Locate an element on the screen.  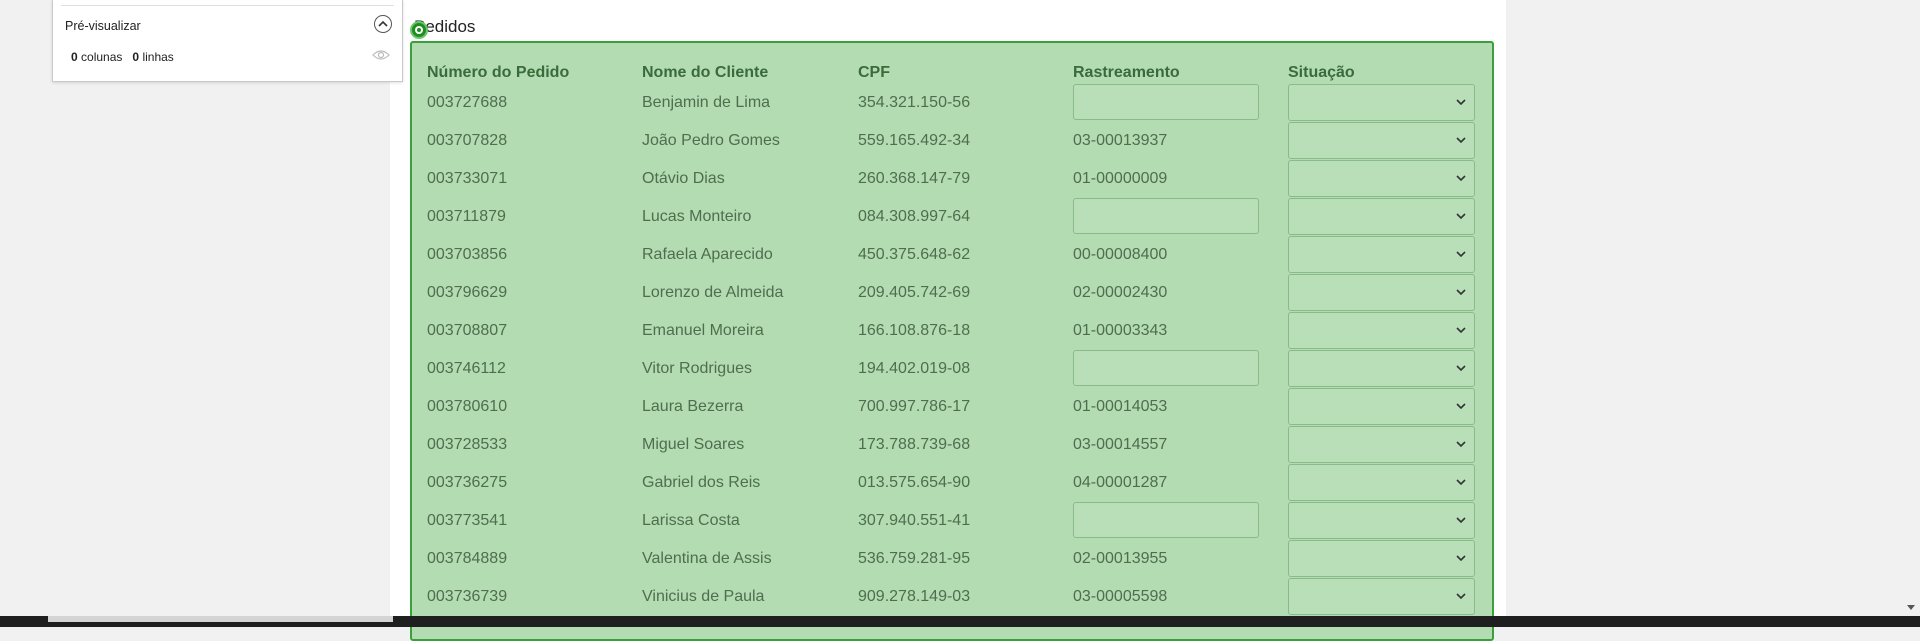
tracking-code: 01-00003343 is located at coordinates (1120, 330).